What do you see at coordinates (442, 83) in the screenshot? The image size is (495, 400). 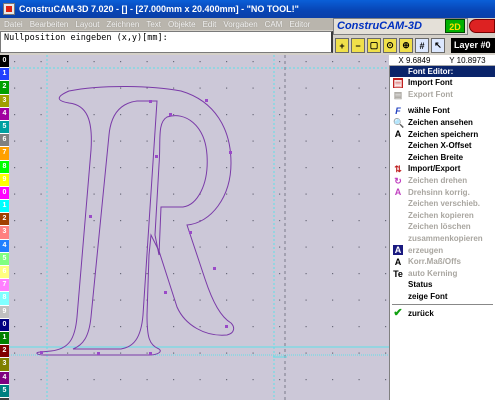 I see `menu-import-font: ▤ Import Font` at bounding box center [442, 83].